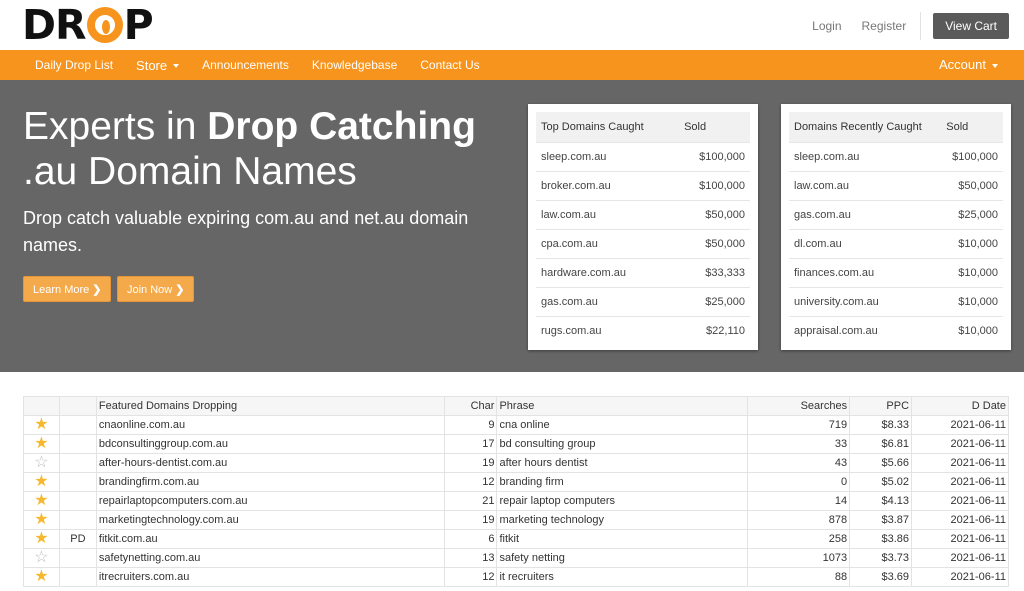 This screenshot has height=591, width=1024. What do you see at coordinates (270, 406) in the screenshot?
I see `col-header: Featured Domains Dropping` at bounding box center [270, 406].